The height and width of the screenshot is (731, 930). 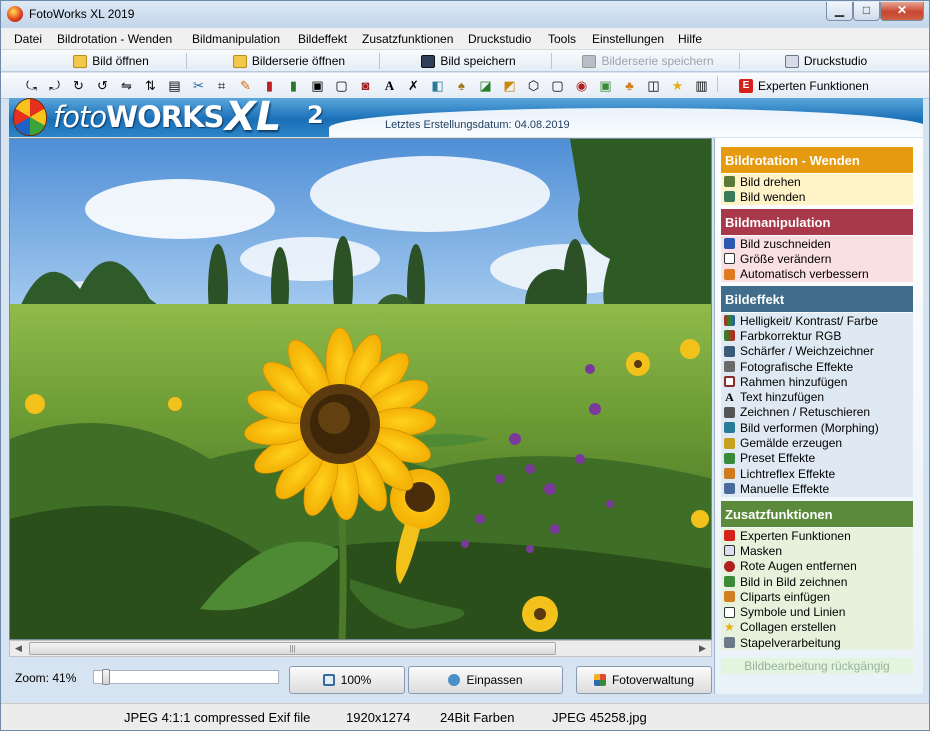 What do you see at coordinates (54, 85) in the screenshot?
I see `rotate-right-icon: ⤾` at bounding box center [54, 85].